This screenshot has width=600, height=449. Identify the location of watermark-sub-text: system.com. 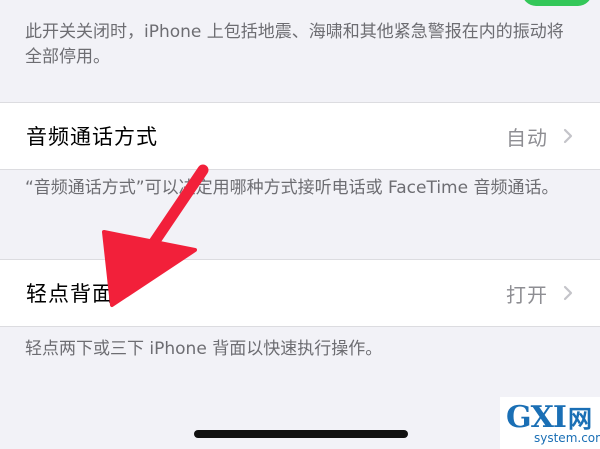
(567, 438).